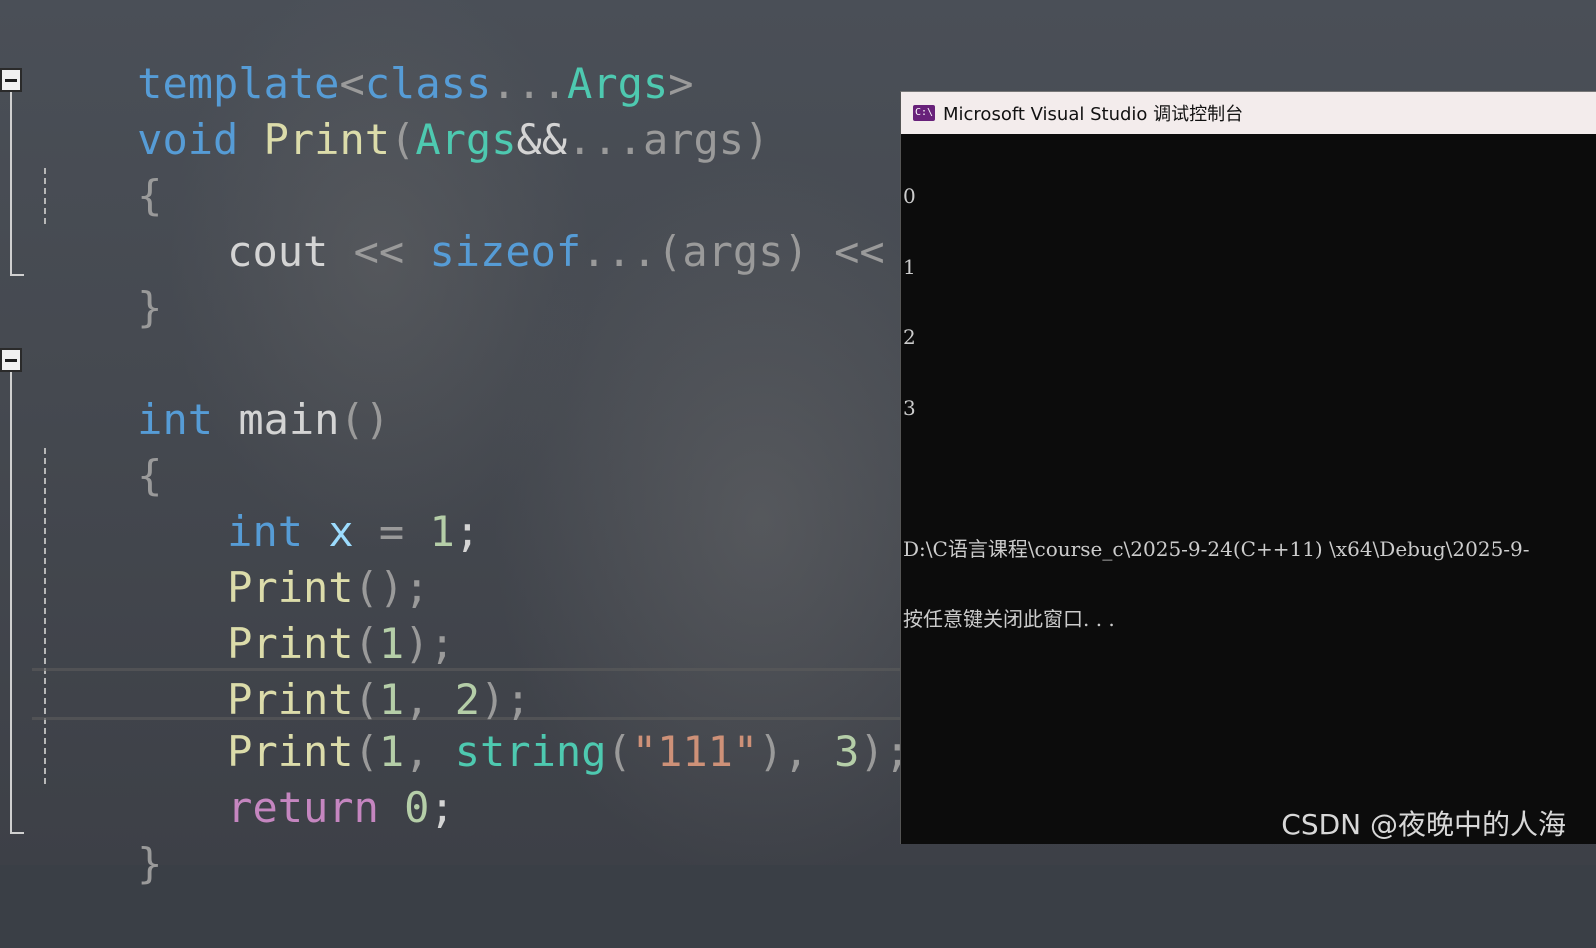 The height and width of the screenshot is (948, 1596). I want to click on output-line: 3, so click(1249, 409).